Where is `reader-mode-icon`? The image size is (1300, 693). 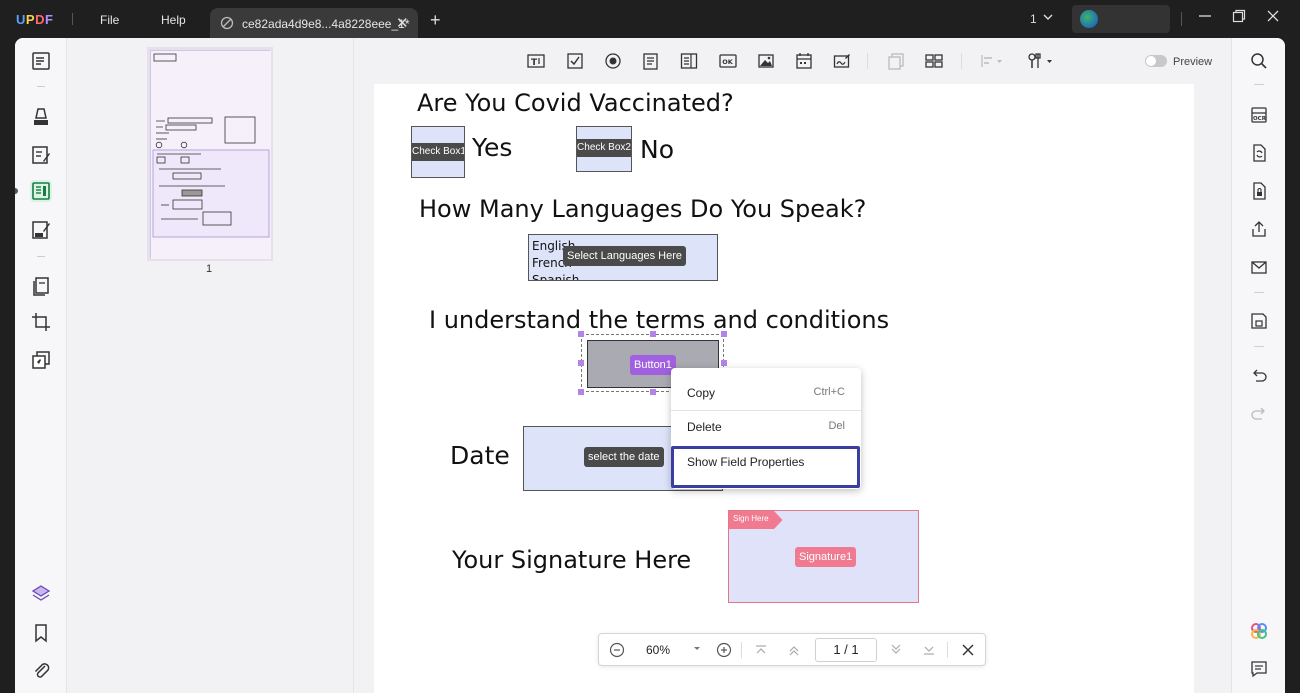 reader-mode-icon is located at coordinates (41, 61).